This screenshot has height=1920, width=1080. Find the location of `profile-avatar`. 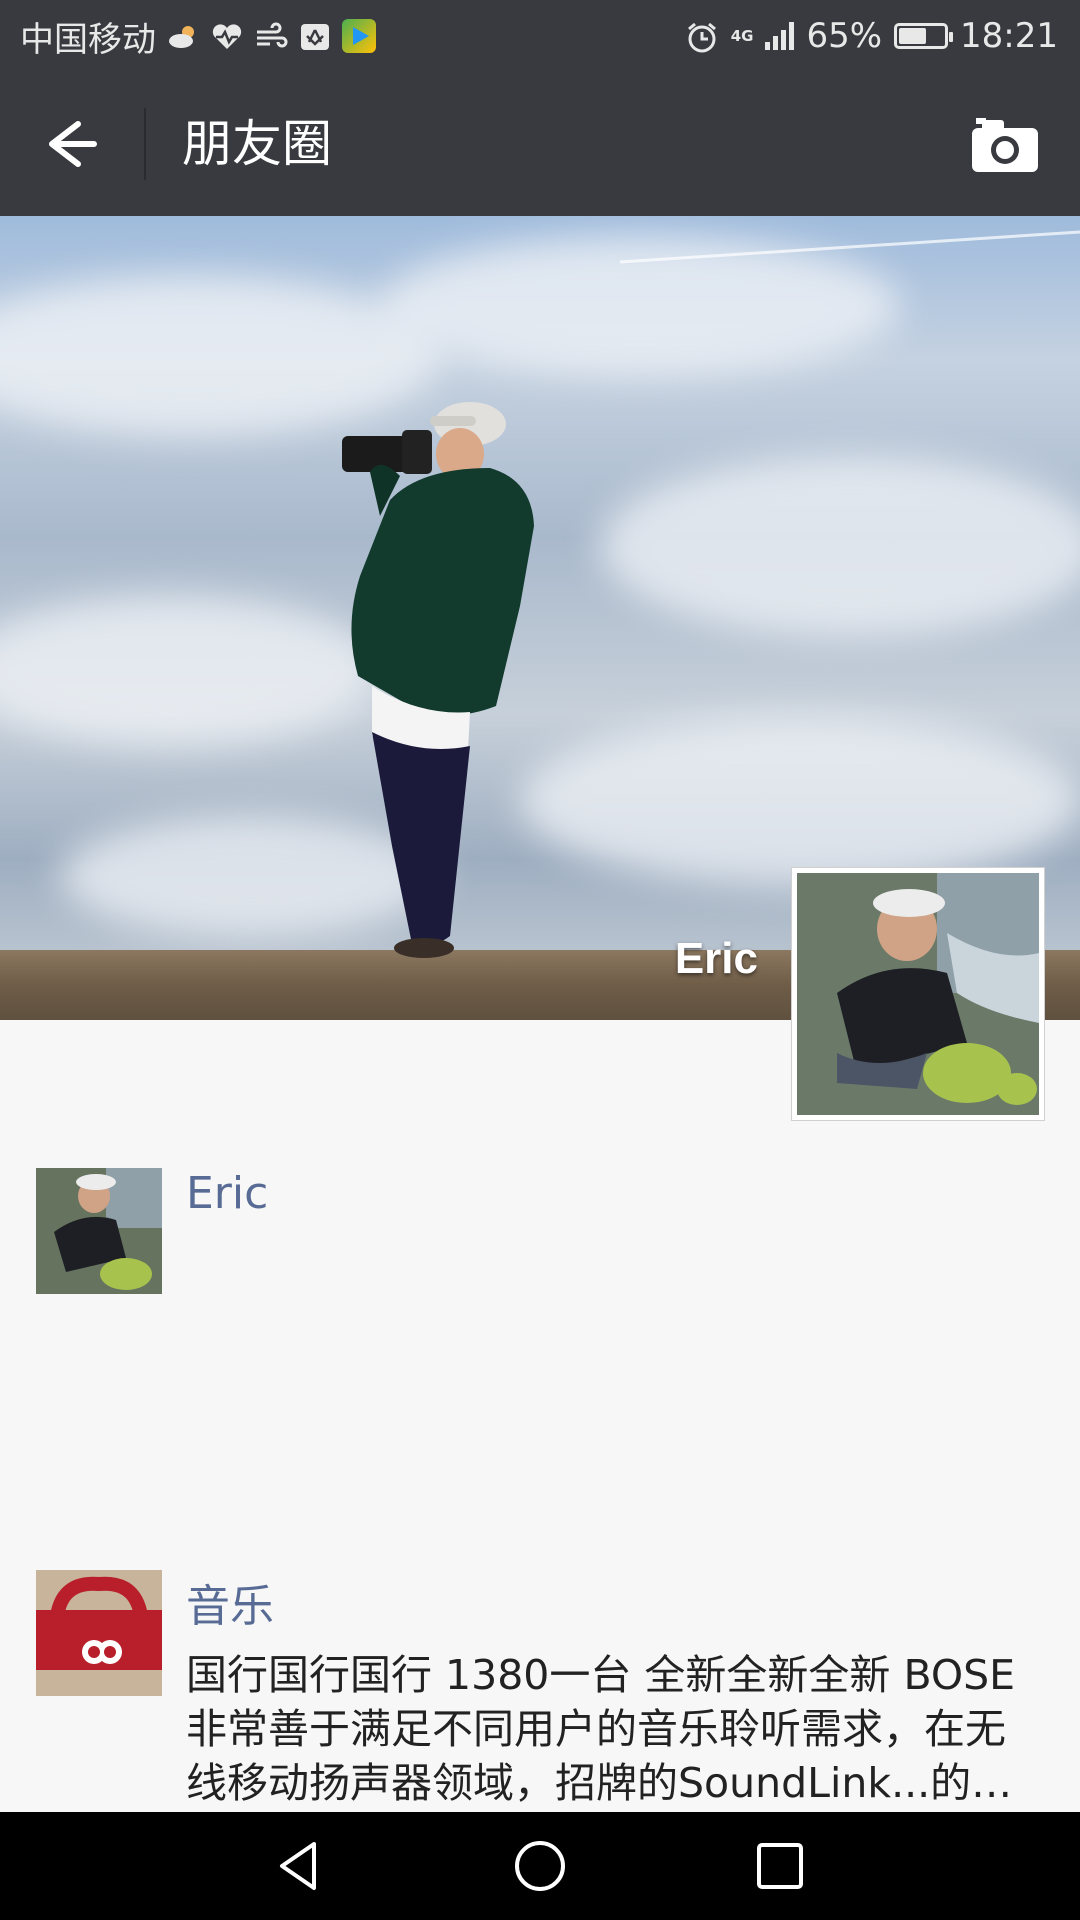

profile-avatar is located at coordinates (918, 994).